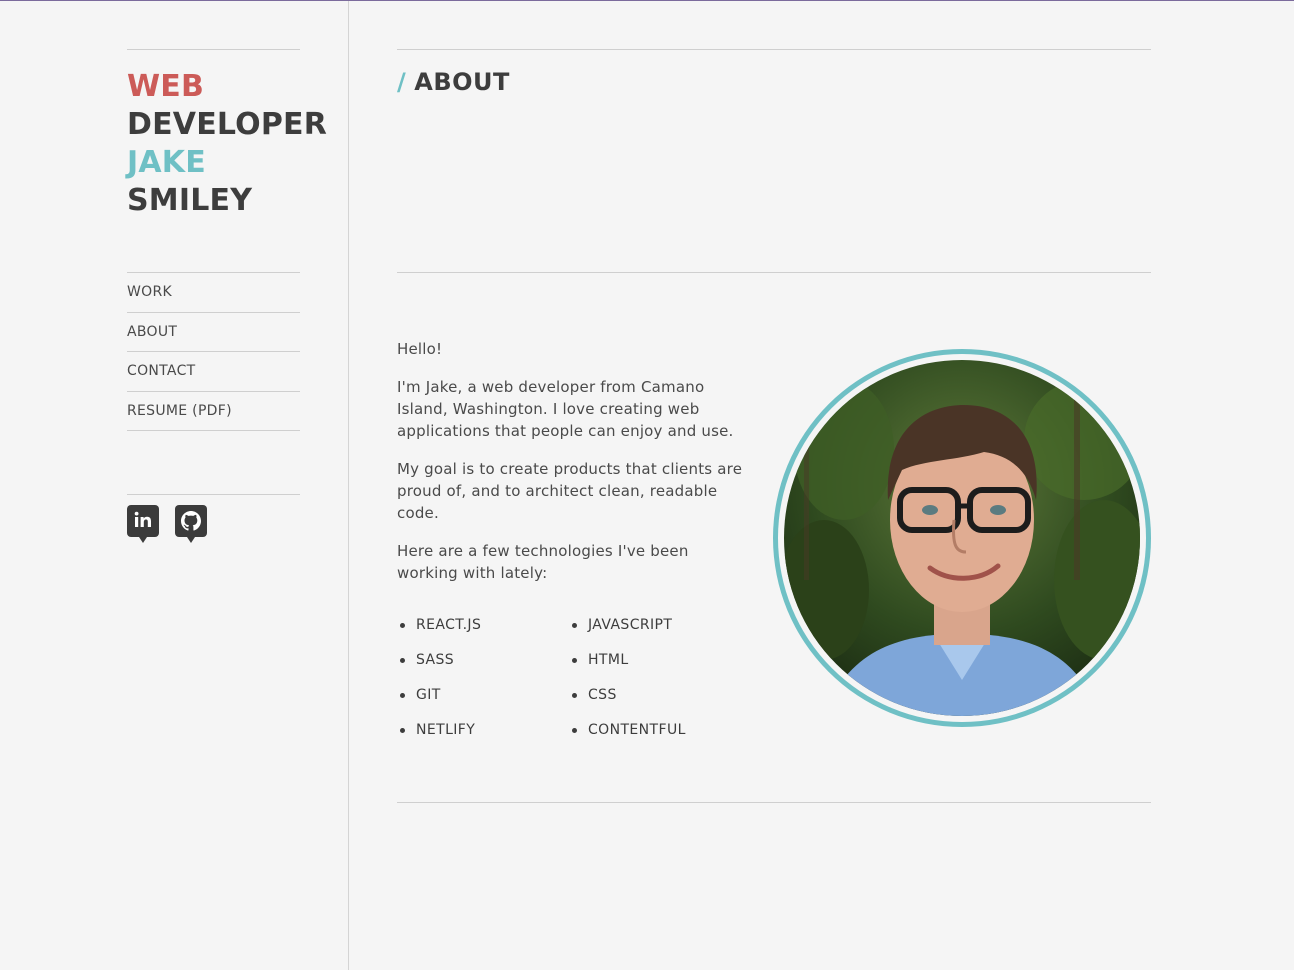  What do you see at coordinates (774, 272) in the screenshot?
I see `main-header-divider` at bounding box center [774, 272].